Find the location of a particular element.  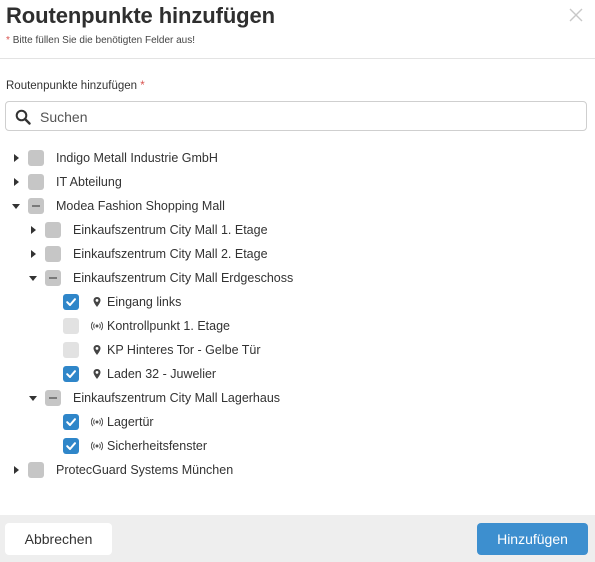

tree-row: Einkaufszentrum City Mall Lagerhaus is located at coordinates (153, 398).